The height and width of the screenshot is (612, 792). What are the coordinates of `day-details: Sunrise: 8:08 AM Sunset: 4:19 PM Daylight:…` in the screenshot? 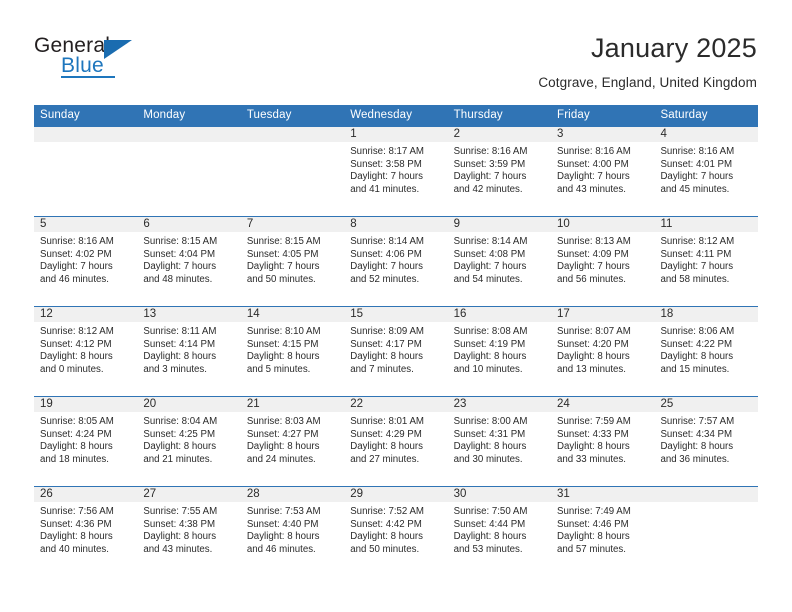 It's located at (499, 349).